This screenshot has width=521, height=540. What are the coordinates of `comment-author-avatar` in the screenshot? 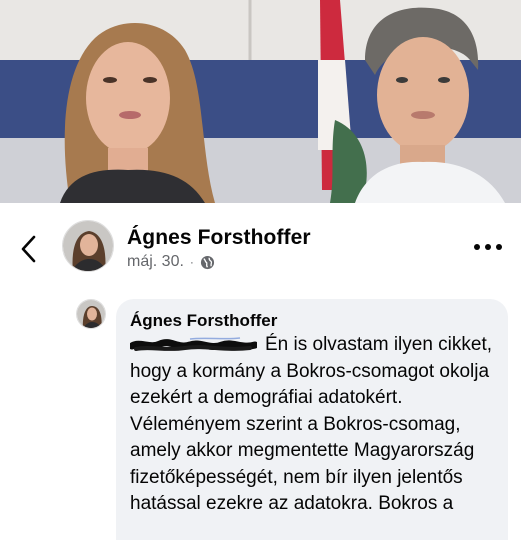 It's located at (91, 314).